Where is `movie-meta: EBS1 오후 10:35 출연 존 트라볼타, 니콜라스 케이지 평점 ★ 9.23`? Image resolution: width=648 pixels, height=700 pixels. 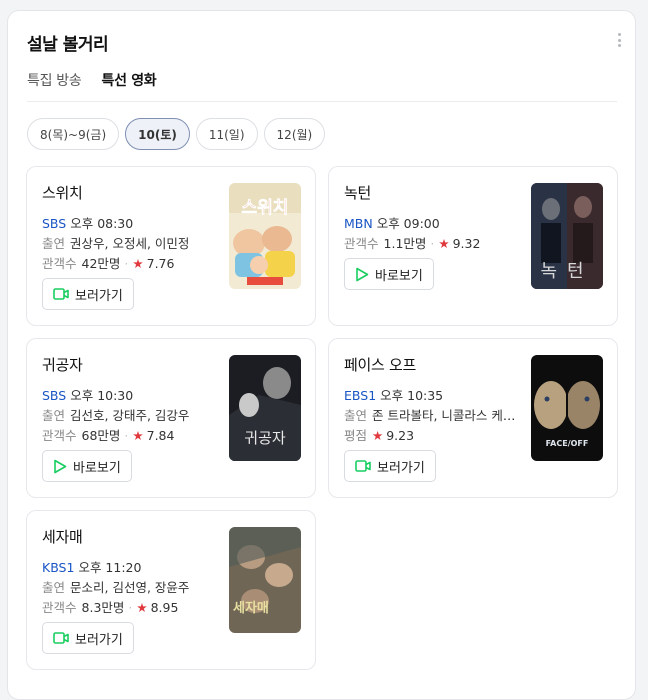 movie-meta: EBS1 오후 10:35 출연 존 트라볼타, 니콜라스 케이지 평점 ★ 9.23 is located at coordinates (430, 416).